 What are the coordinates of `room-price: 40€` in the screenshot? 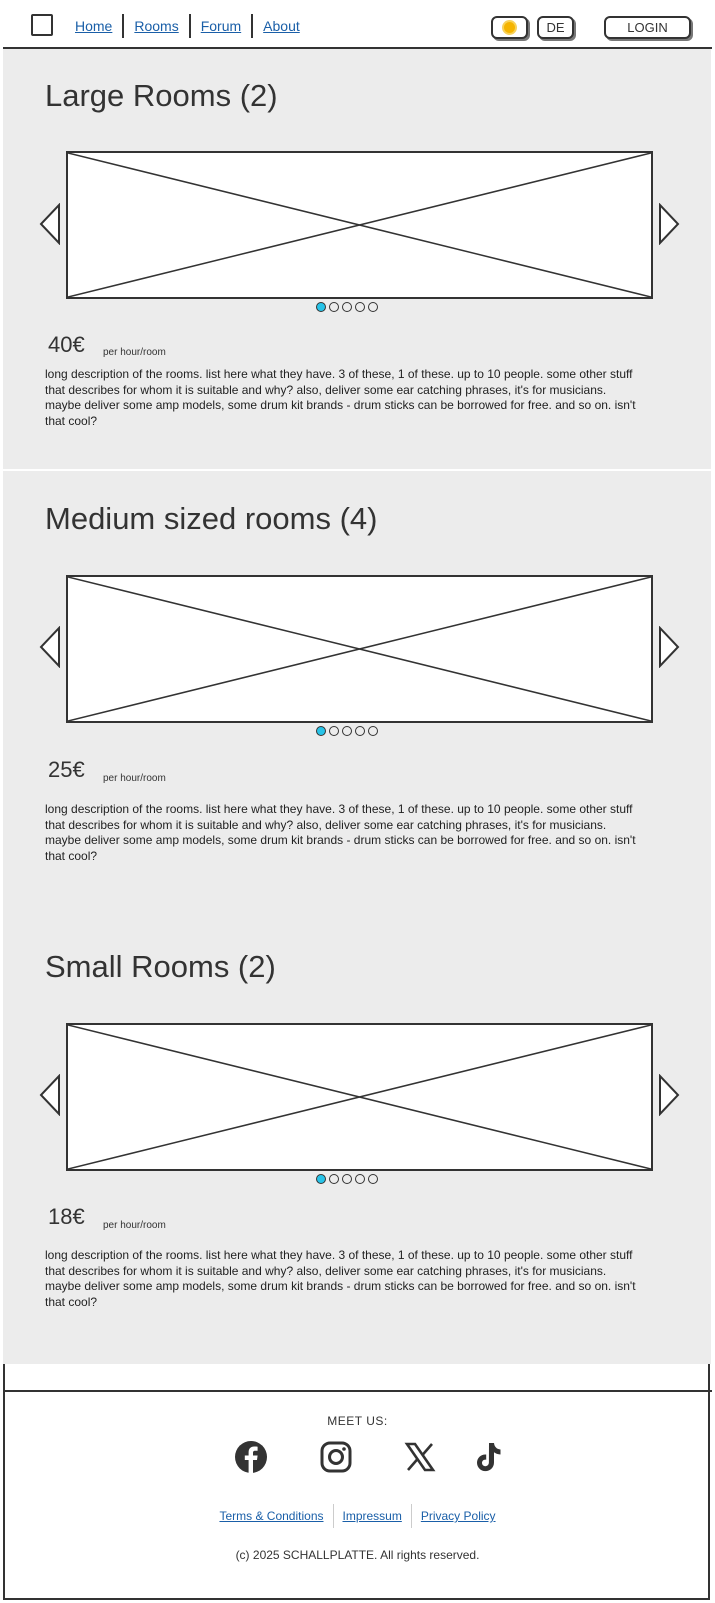 It's located at (66, 344).